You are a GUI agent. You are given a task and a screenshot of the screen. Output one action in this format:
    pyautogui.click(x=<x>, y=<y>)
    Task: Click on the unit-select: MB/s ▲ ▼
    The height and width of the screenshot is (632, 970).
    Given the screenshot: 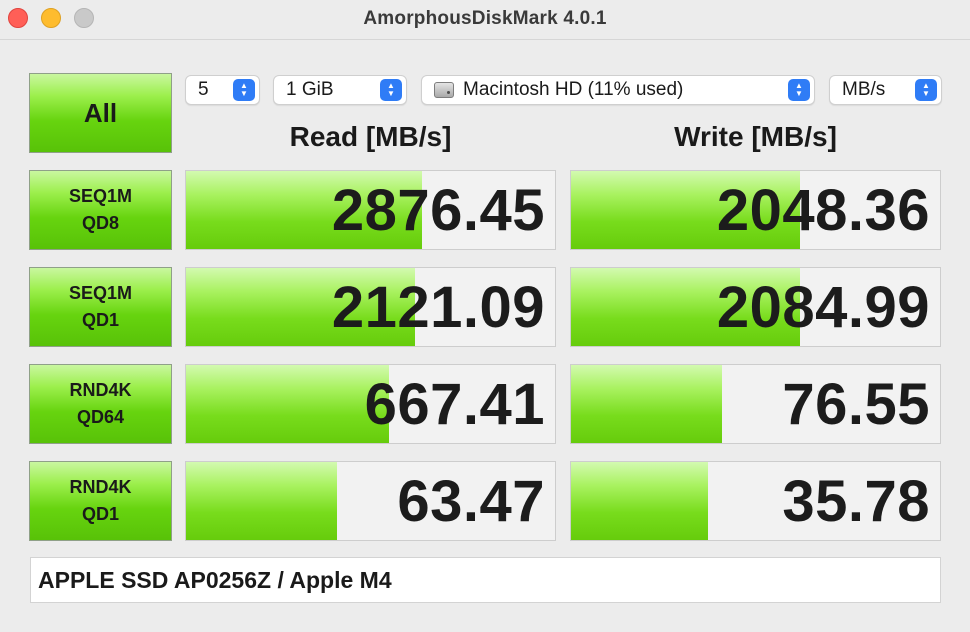 What is the action you would take?
    pyautogui.click(x=885, y=90)
    